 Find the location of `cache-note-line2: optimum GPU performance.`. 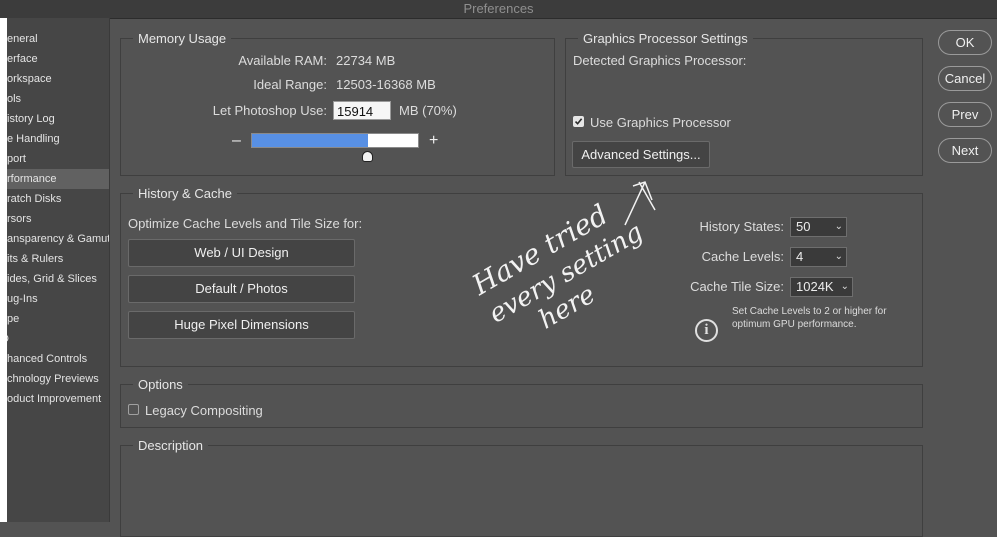

cache-note-line2: optimum GPU performance. is located at coordinates (794, 324).